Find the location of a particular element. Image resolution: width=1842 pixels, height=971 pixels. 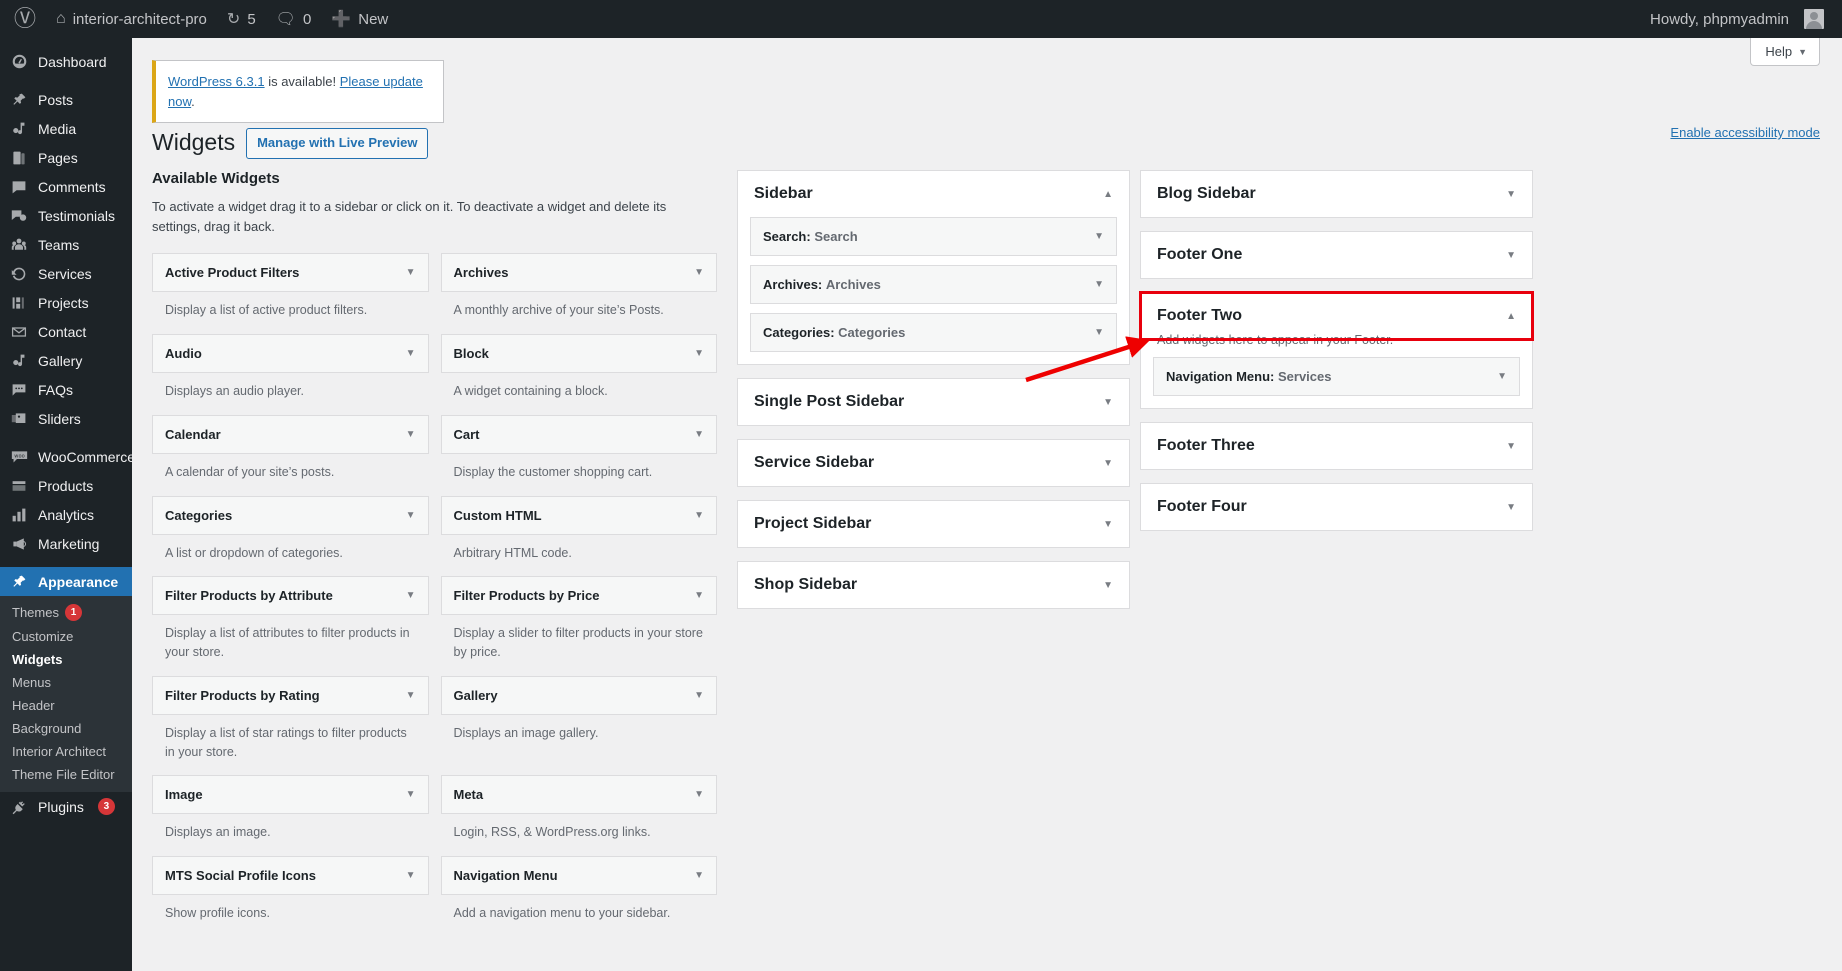

sidebar-item-plugins: Plugins 3 is located at coordinates (66, 806).